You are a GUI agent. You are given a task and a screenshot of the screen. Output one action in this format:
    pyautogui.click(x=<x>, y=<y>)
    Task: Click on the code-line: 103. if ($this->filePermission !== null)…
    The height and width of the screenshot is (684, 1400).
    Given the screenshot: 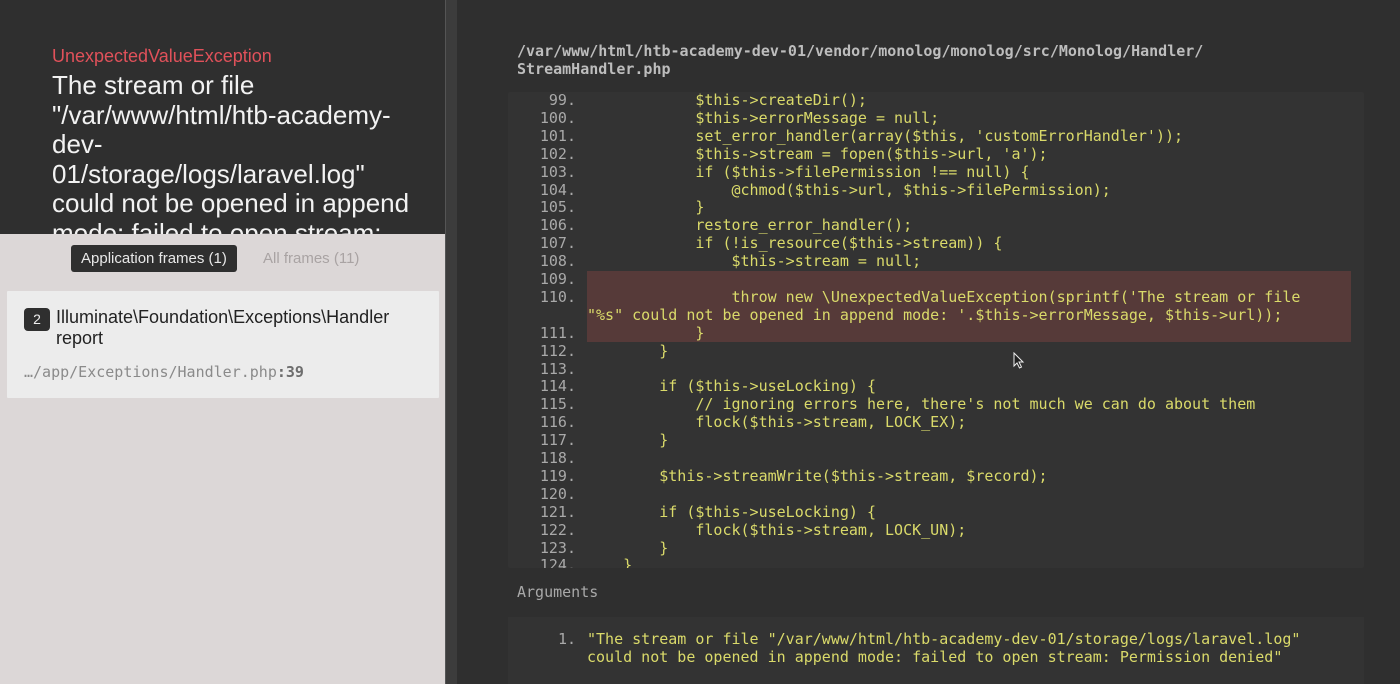 What is the action you would take?
    pyautogui.click(x=936, y=172)
    